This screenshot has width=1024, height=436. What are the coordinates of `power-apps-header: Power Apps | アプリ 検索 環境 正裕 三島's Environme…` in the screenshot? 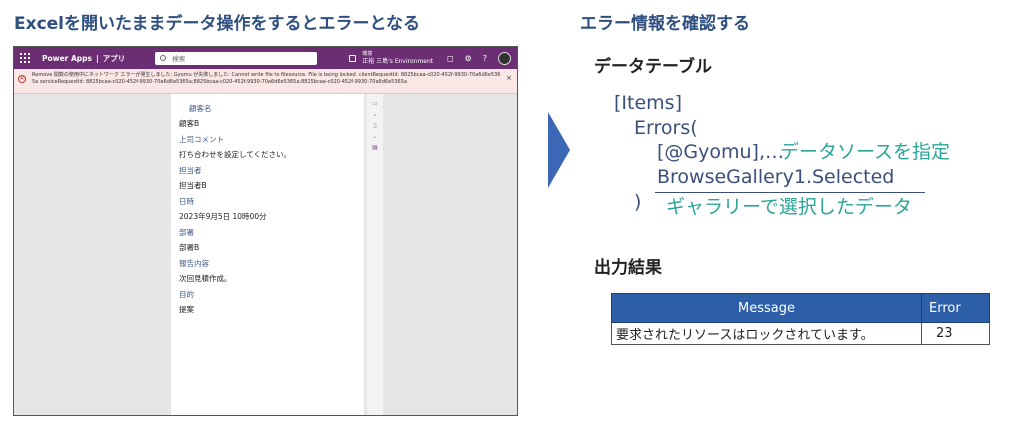 It's located at (265, 58).